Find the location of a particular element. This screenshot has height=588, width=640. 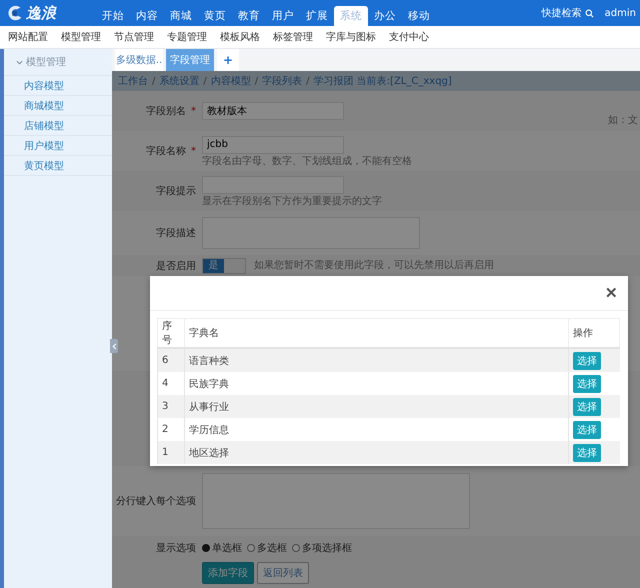

sub-nav-link: 标签管理 is located at coordinates (293, 37).